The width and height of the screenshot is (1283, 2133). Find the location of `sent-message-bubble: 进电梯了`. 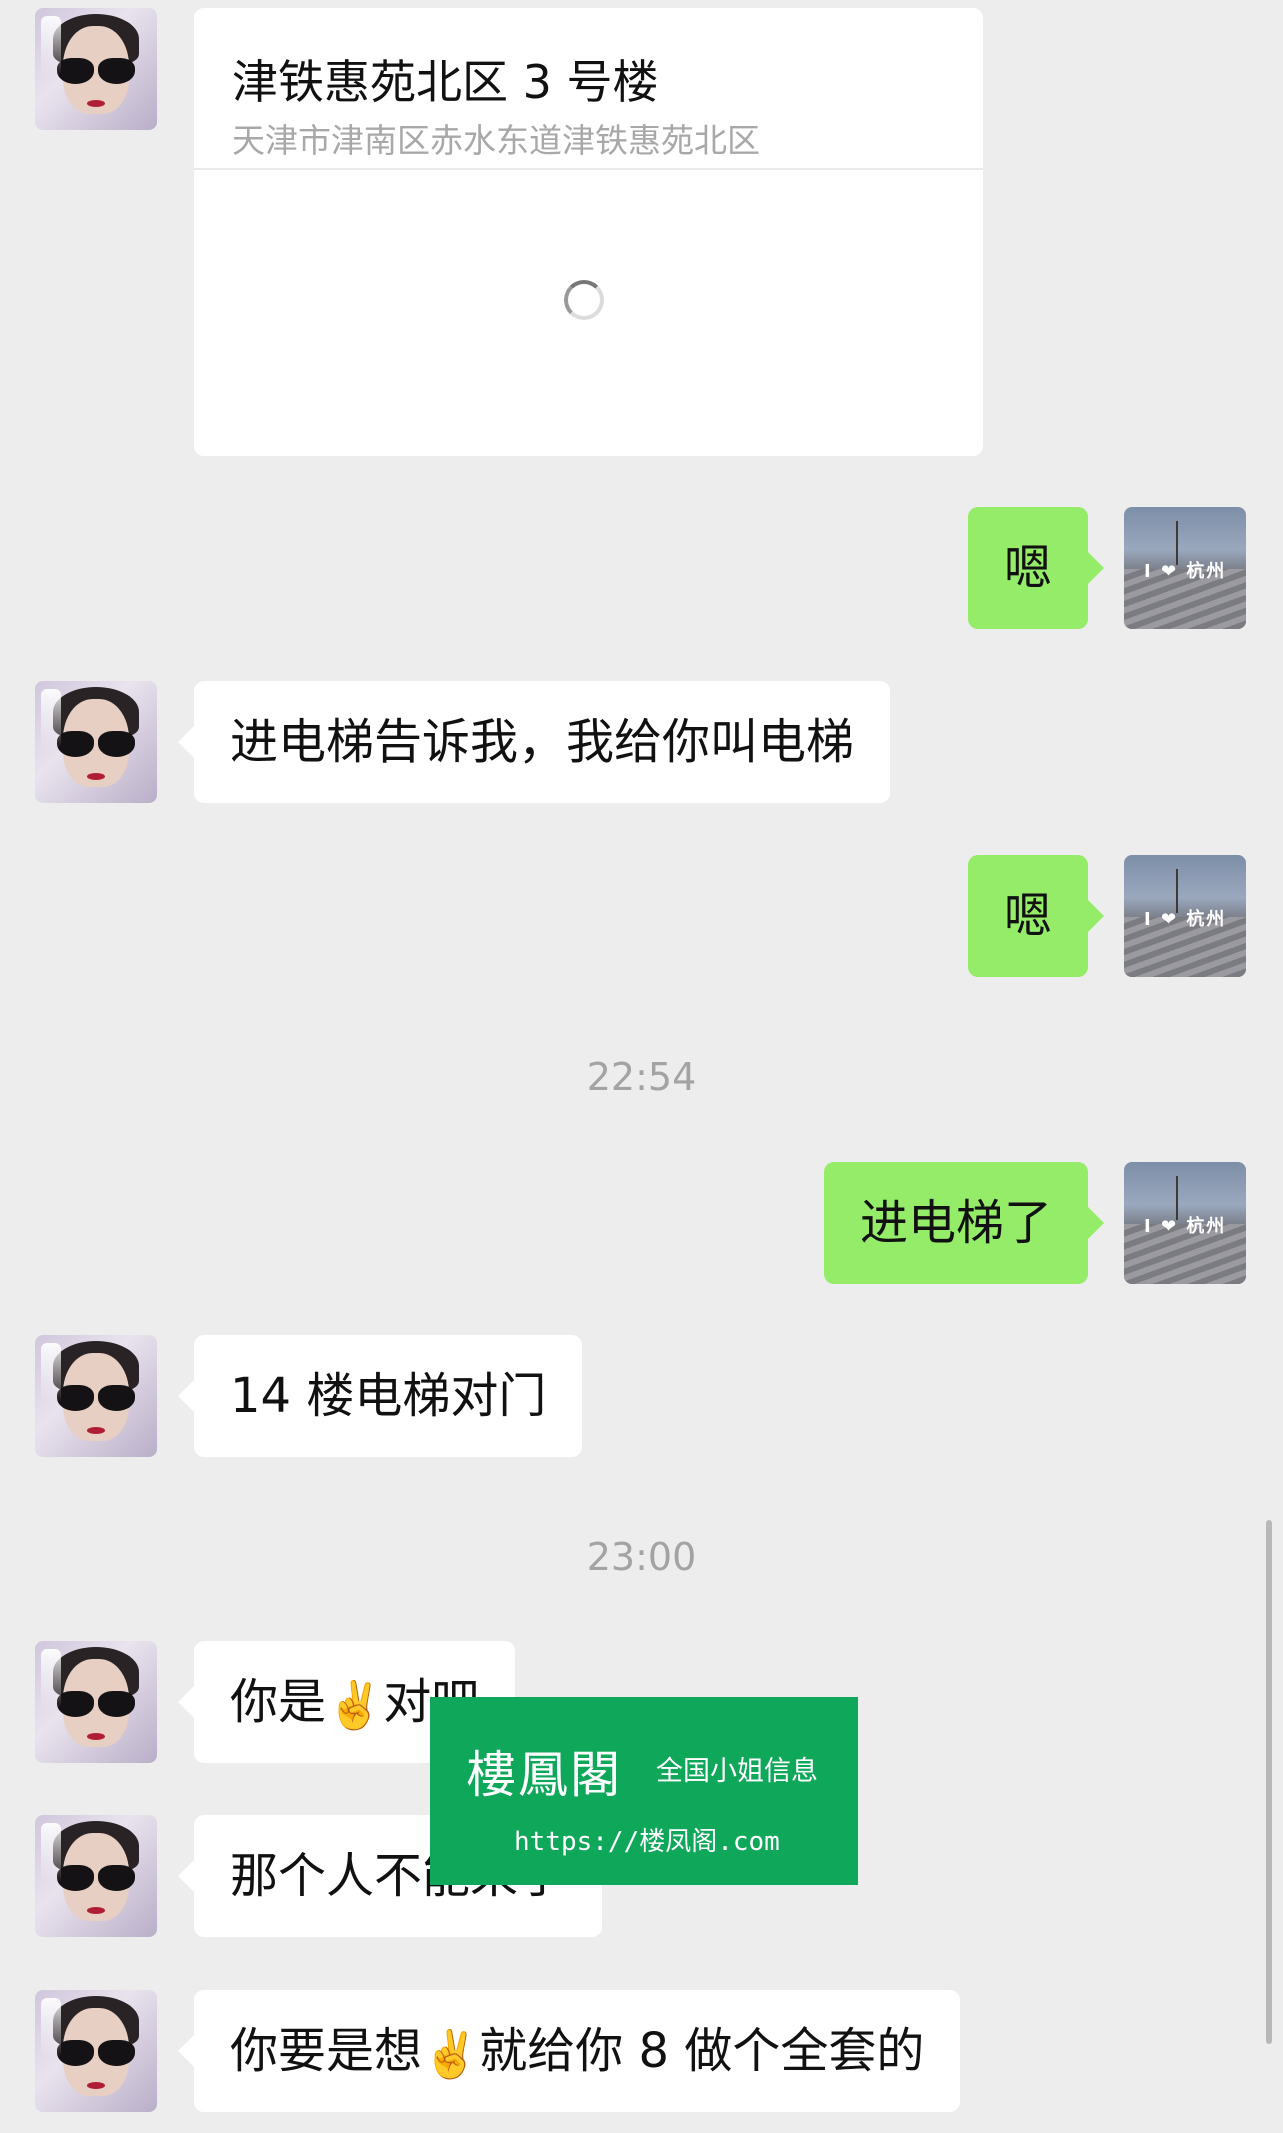

sent-message-bubble: 进电梯了 is located at coordinates (964, 1223).